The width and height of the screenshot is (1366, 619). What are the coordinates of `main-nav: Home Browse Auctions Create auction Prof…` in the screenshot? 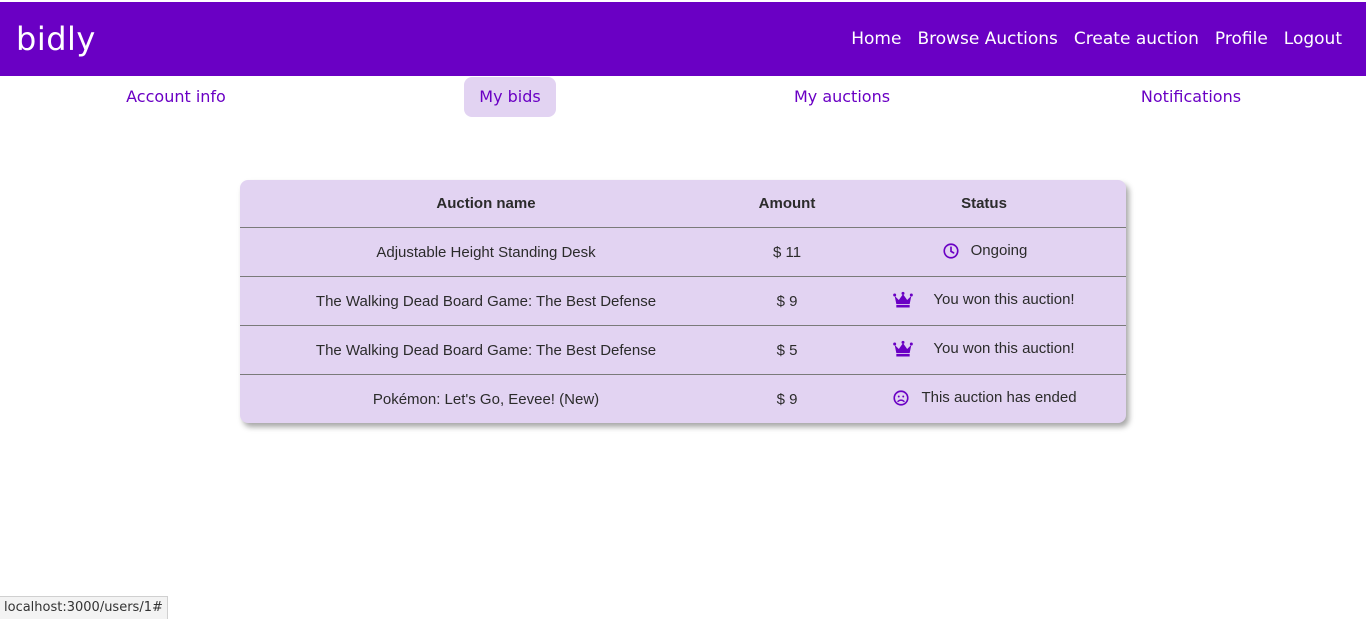 It's located at (1096, 39).